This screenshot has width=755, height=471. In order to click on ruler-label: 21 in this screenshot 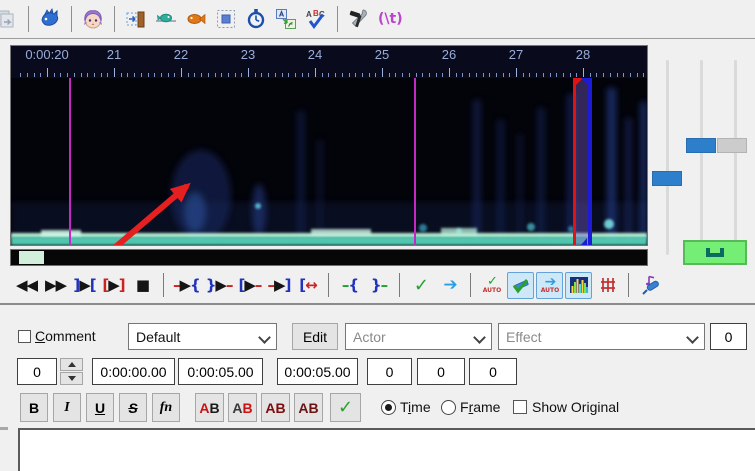, I will do `click(114, 54)`.